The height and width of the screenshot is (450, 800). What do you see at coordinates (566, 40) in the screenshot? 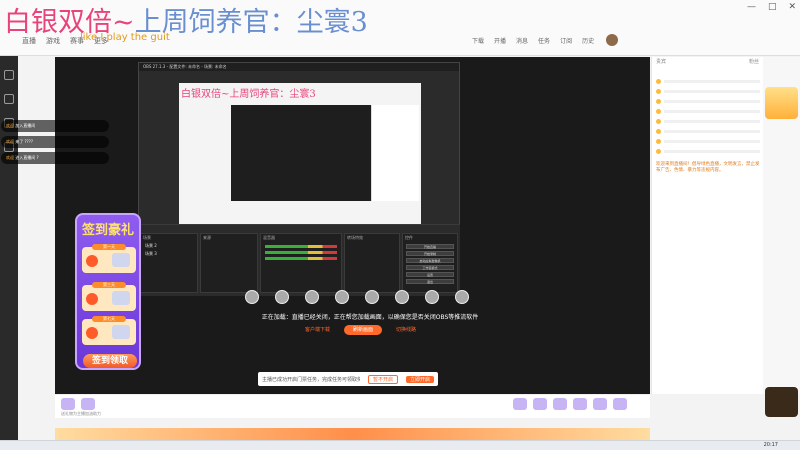
I see `nav-subscribe: 订阅` at bounding box center [566, 40].